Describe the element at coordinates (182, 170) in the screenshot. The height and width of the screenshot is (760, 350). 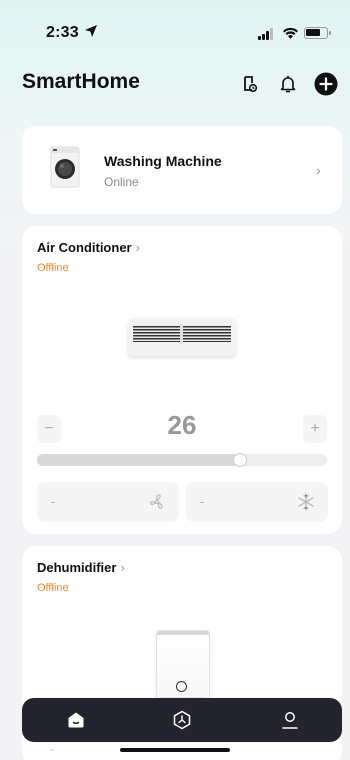
I see `washing-machine-card: Washing Machine Online ›` at that location.